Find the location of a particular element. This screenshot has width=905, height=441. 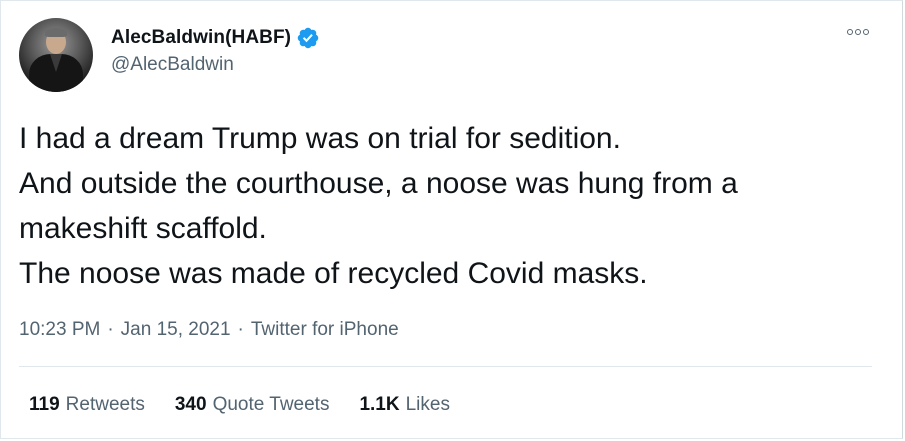

tweet-source: Twitter for iPhone is located at coordinates (325, 330).